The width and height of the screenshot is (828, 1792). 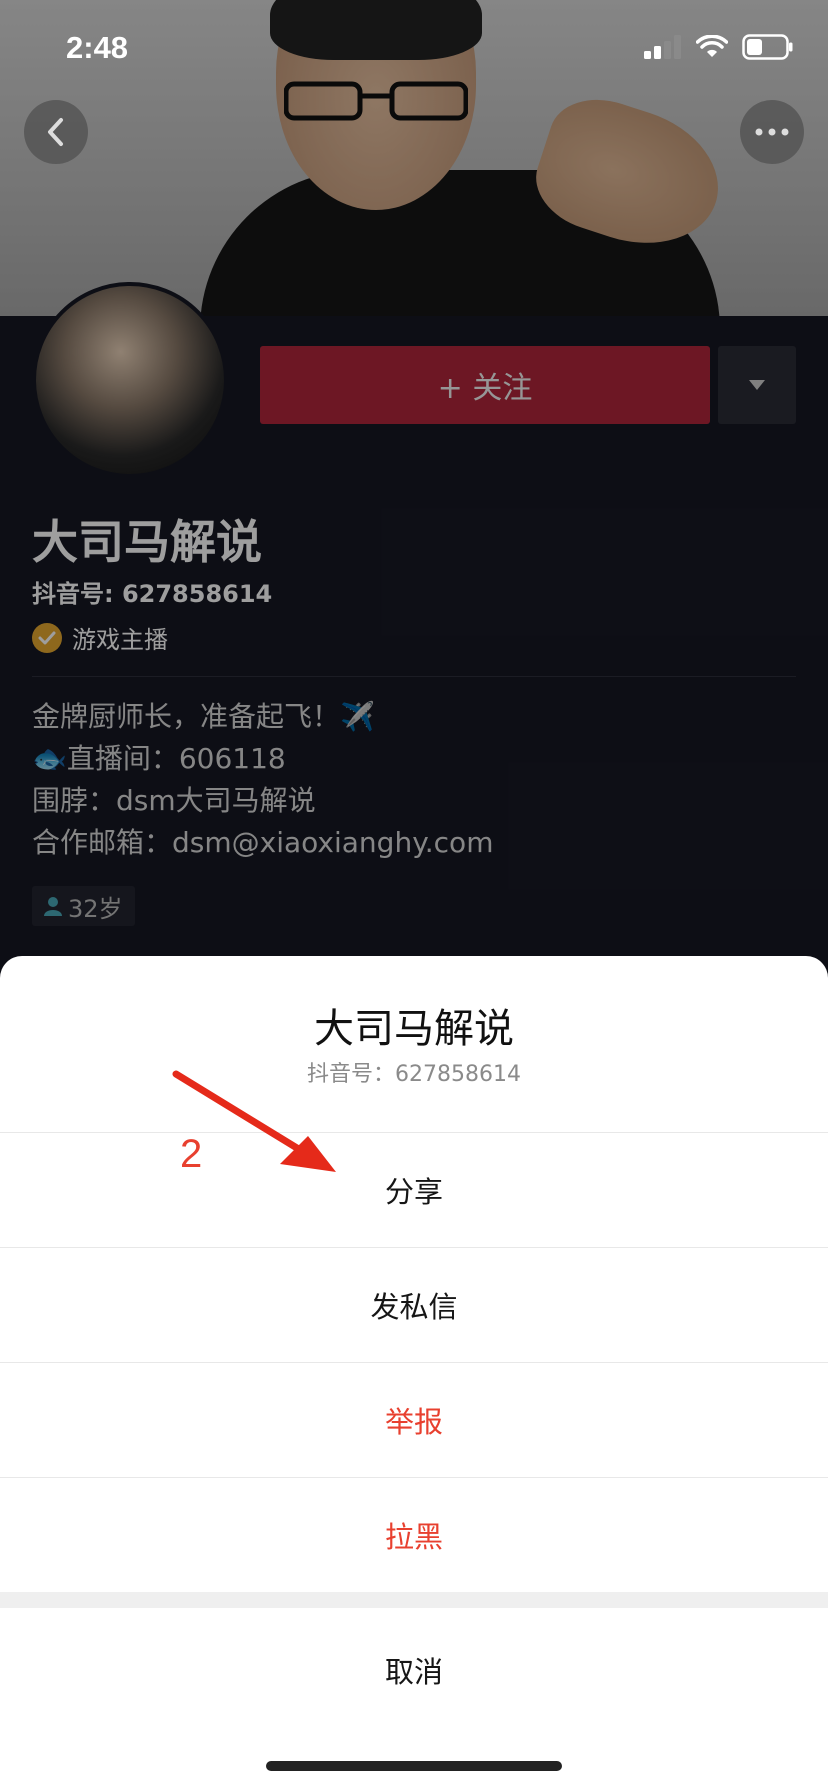 I want to click on battery-icon, so click(x=767, y=47).